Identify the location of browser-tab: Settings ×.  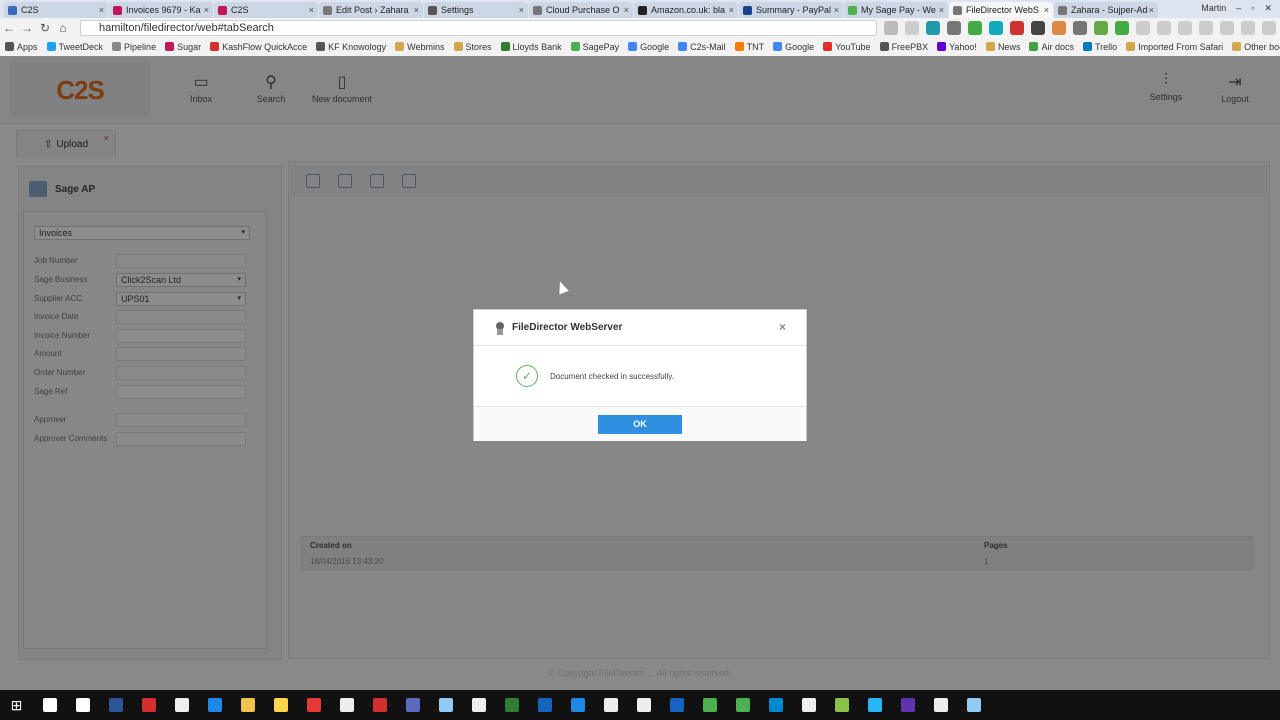
(476, 10).